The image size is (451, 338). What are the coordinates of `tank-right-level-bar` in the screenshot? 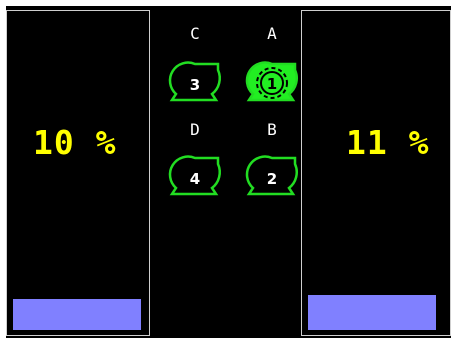 It's located at (372, 312).